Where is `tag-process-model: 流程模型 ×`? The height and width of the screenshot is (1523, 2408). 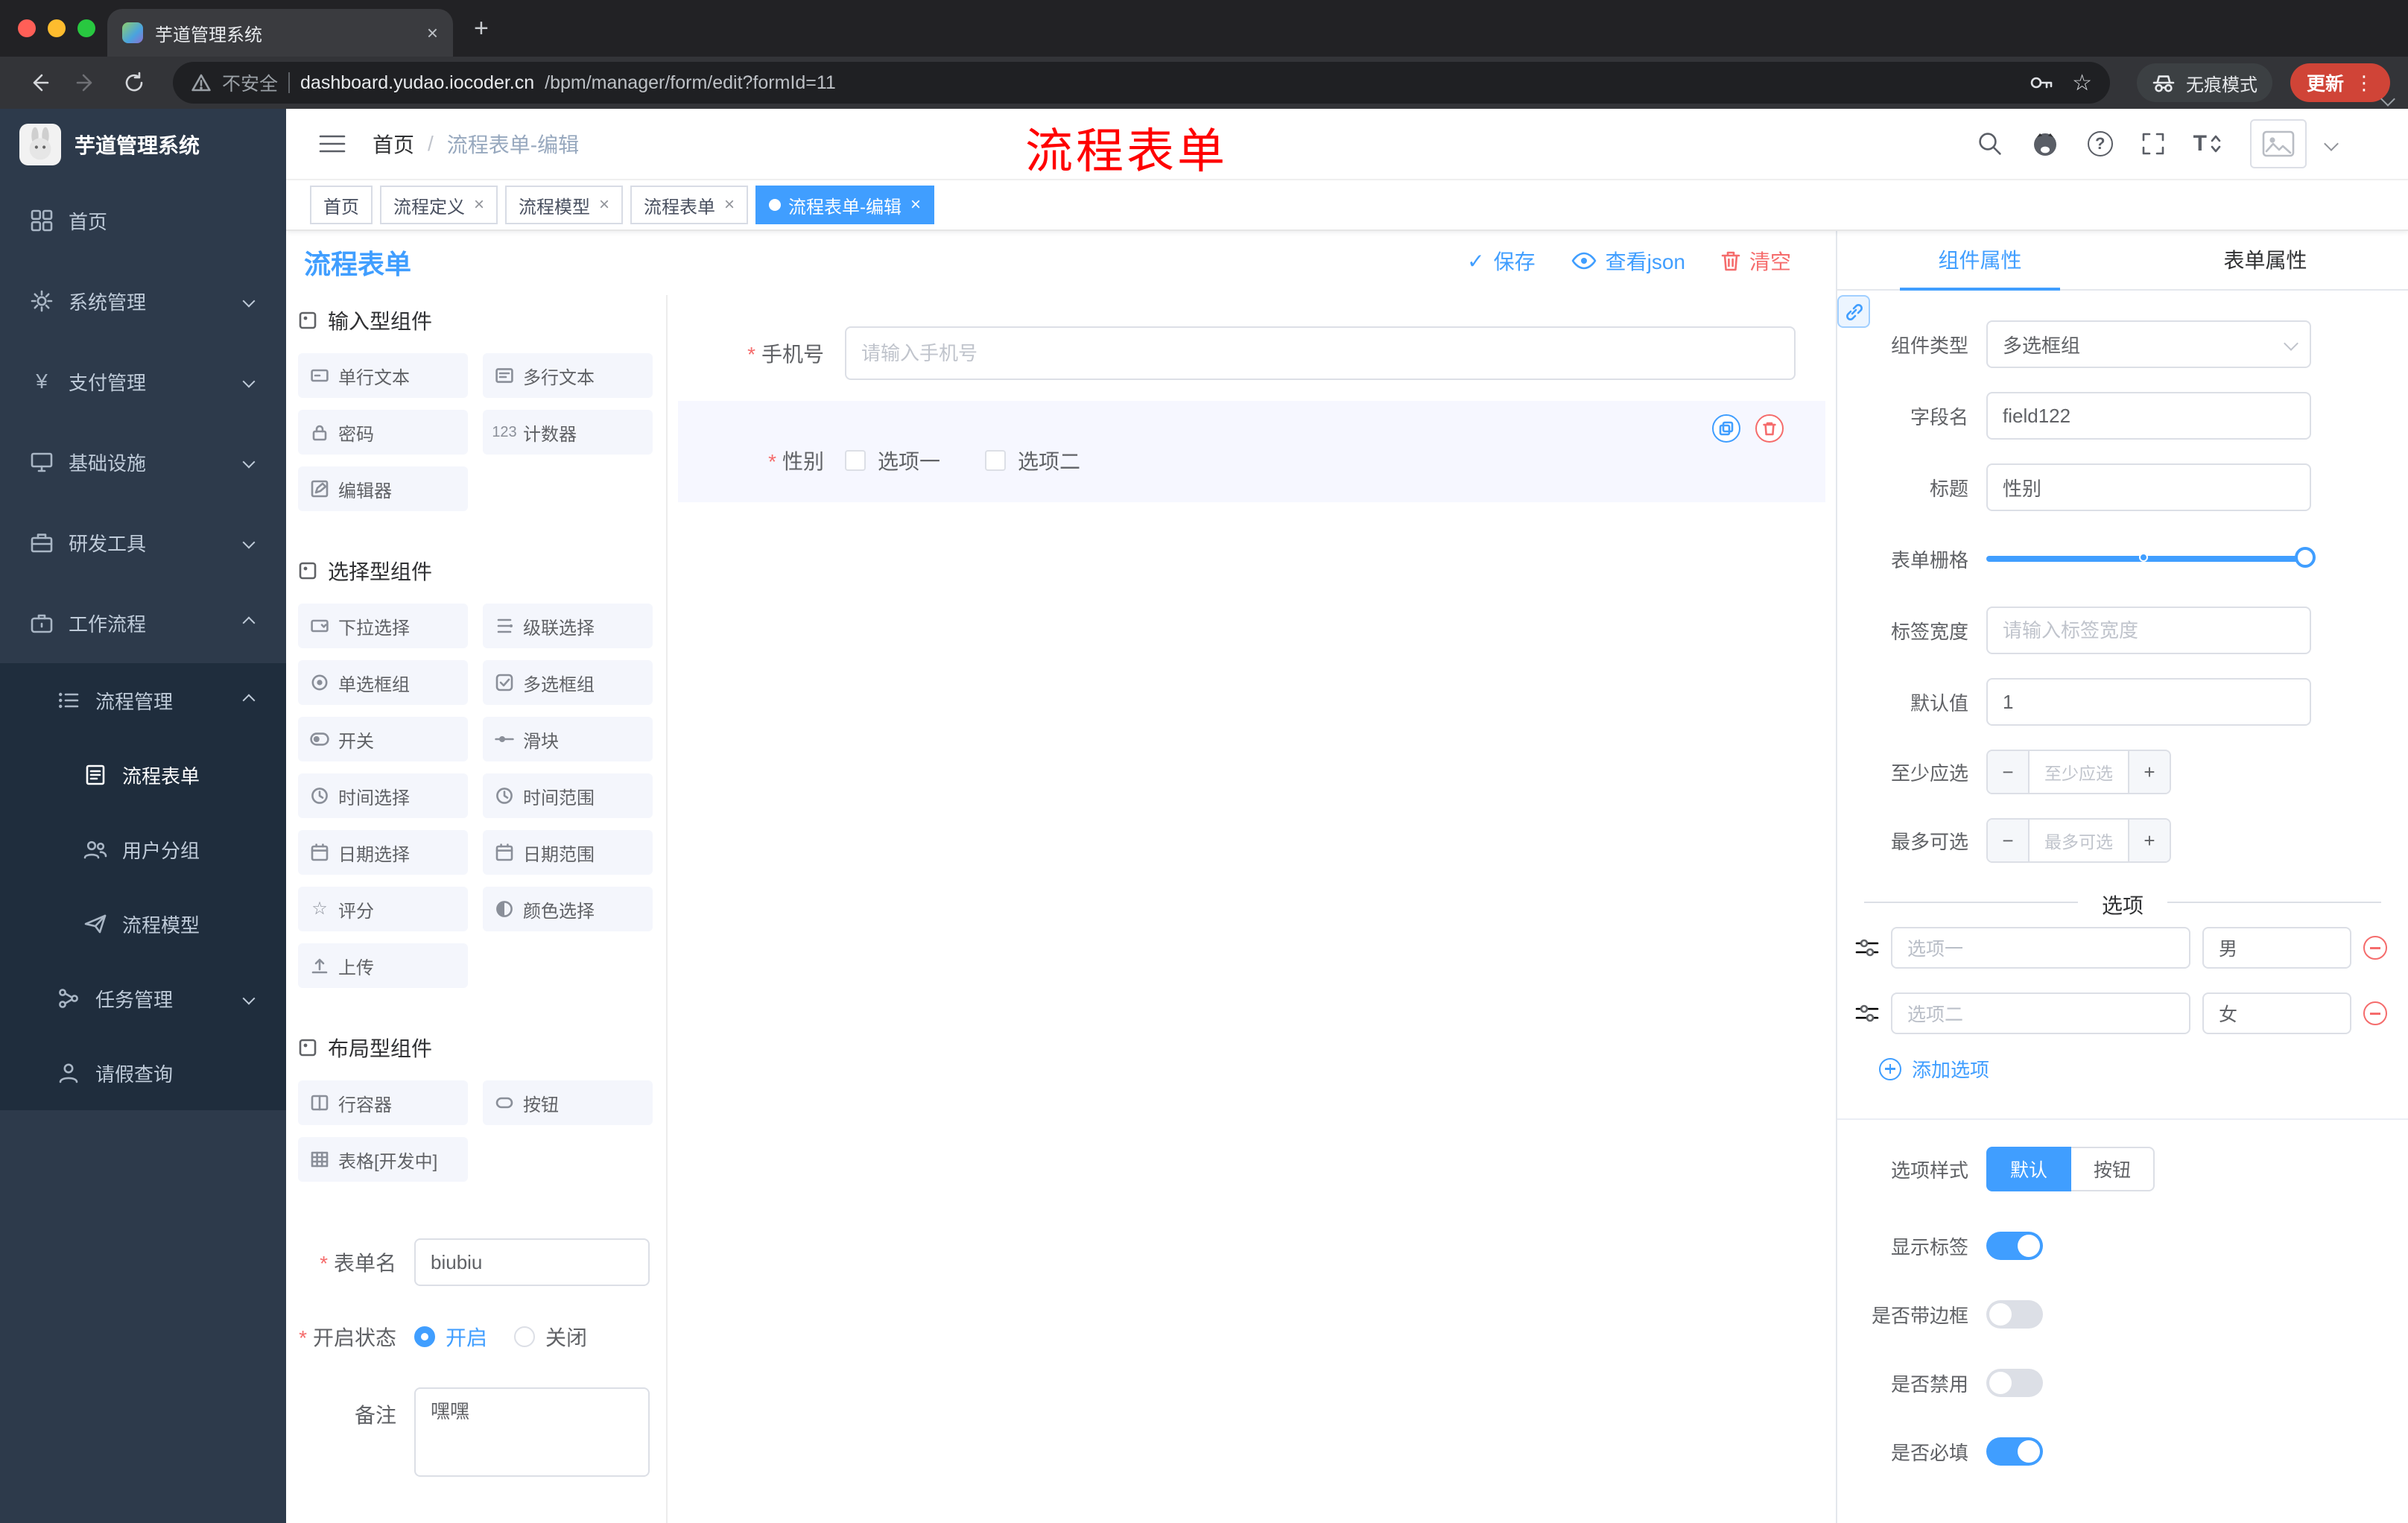
tag-process-model: 流程模型 × is located at coordinates (564, 205).